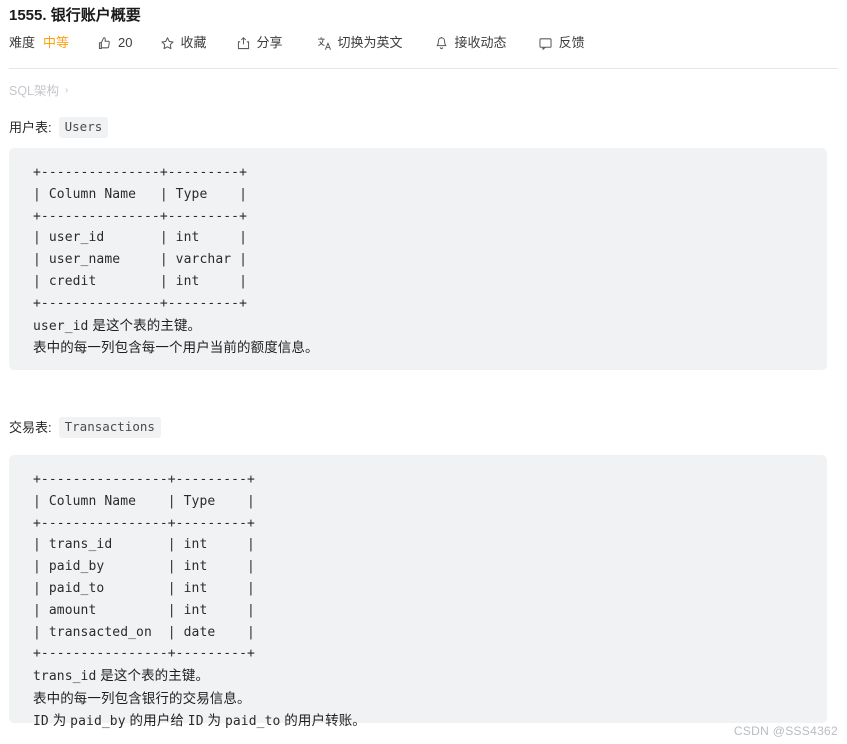  Describe the element at coordinates (297, 43) in the screenshot. I see `problem-toolbar: 难度 中等 20 收藏 分享 切换为英文 接收动态 反馈` at that location.